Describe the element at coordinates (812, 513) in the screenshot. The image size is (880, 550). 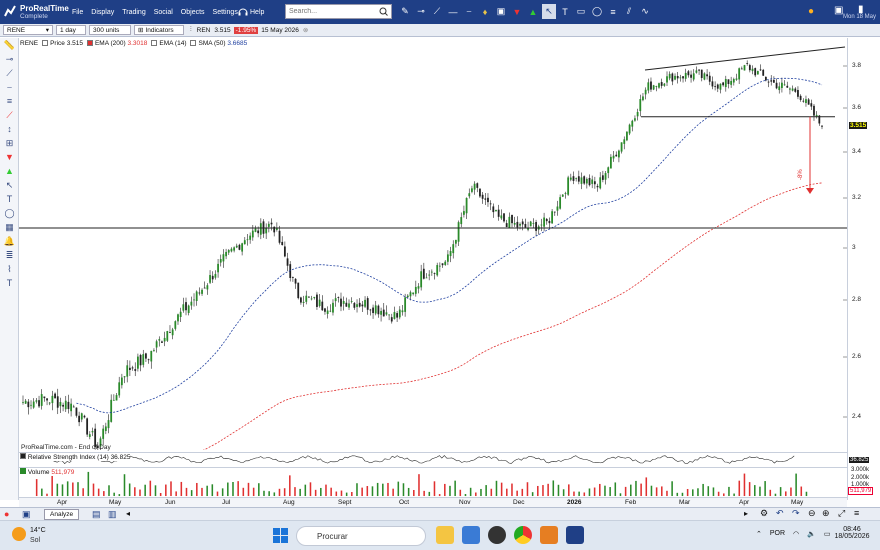
I see `zoom-out-icon: ⊖` at that location.